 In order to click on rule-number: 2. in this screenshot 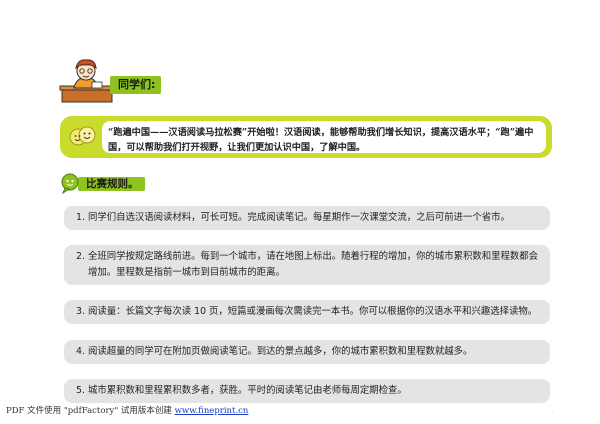, I will do `click(80, 256)`.